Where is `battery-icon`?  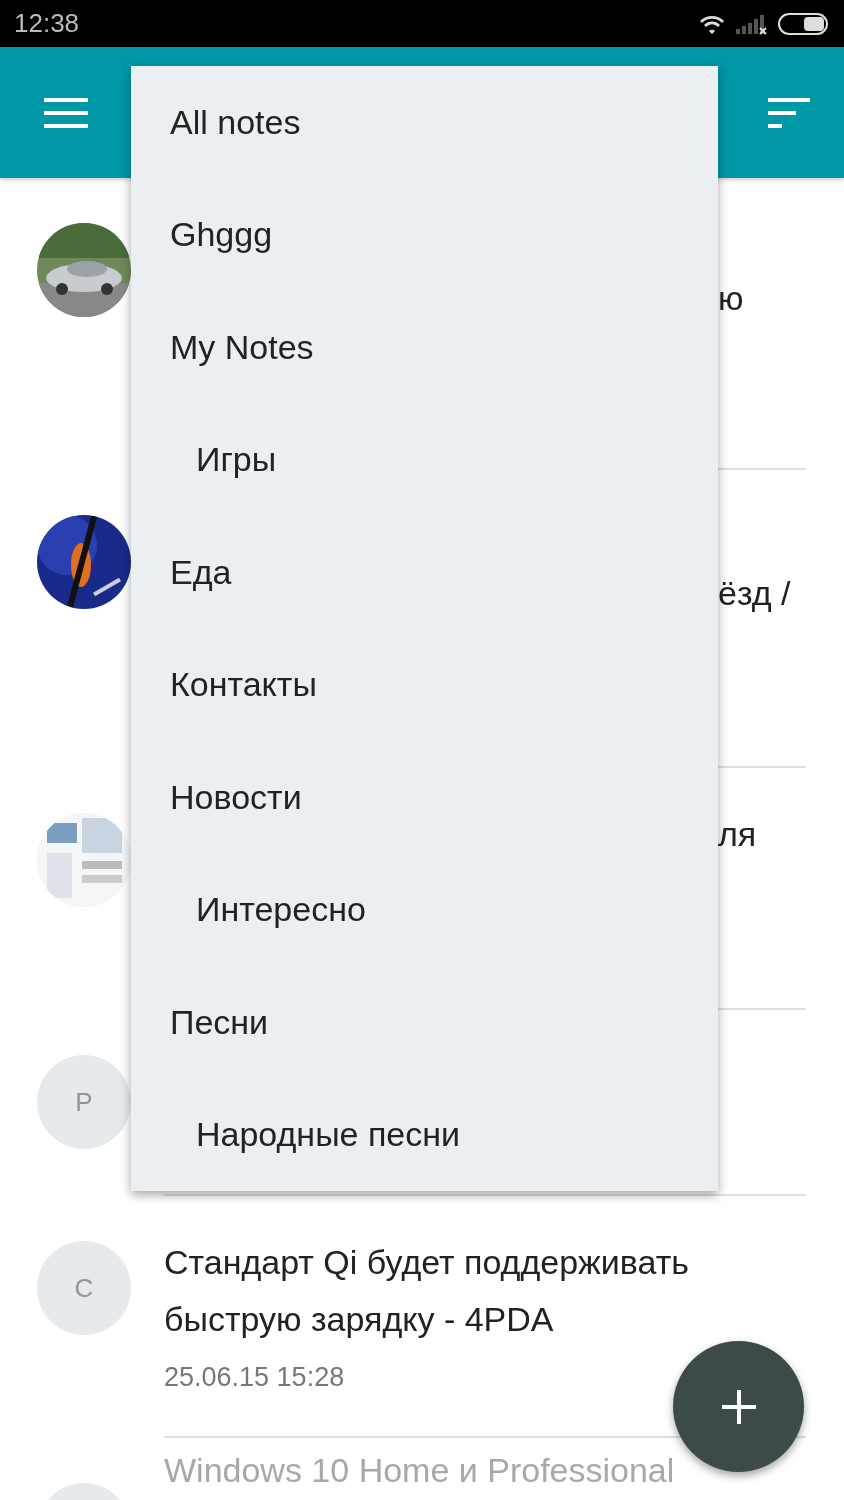
battery-icon is located at coordinates (804, 23).